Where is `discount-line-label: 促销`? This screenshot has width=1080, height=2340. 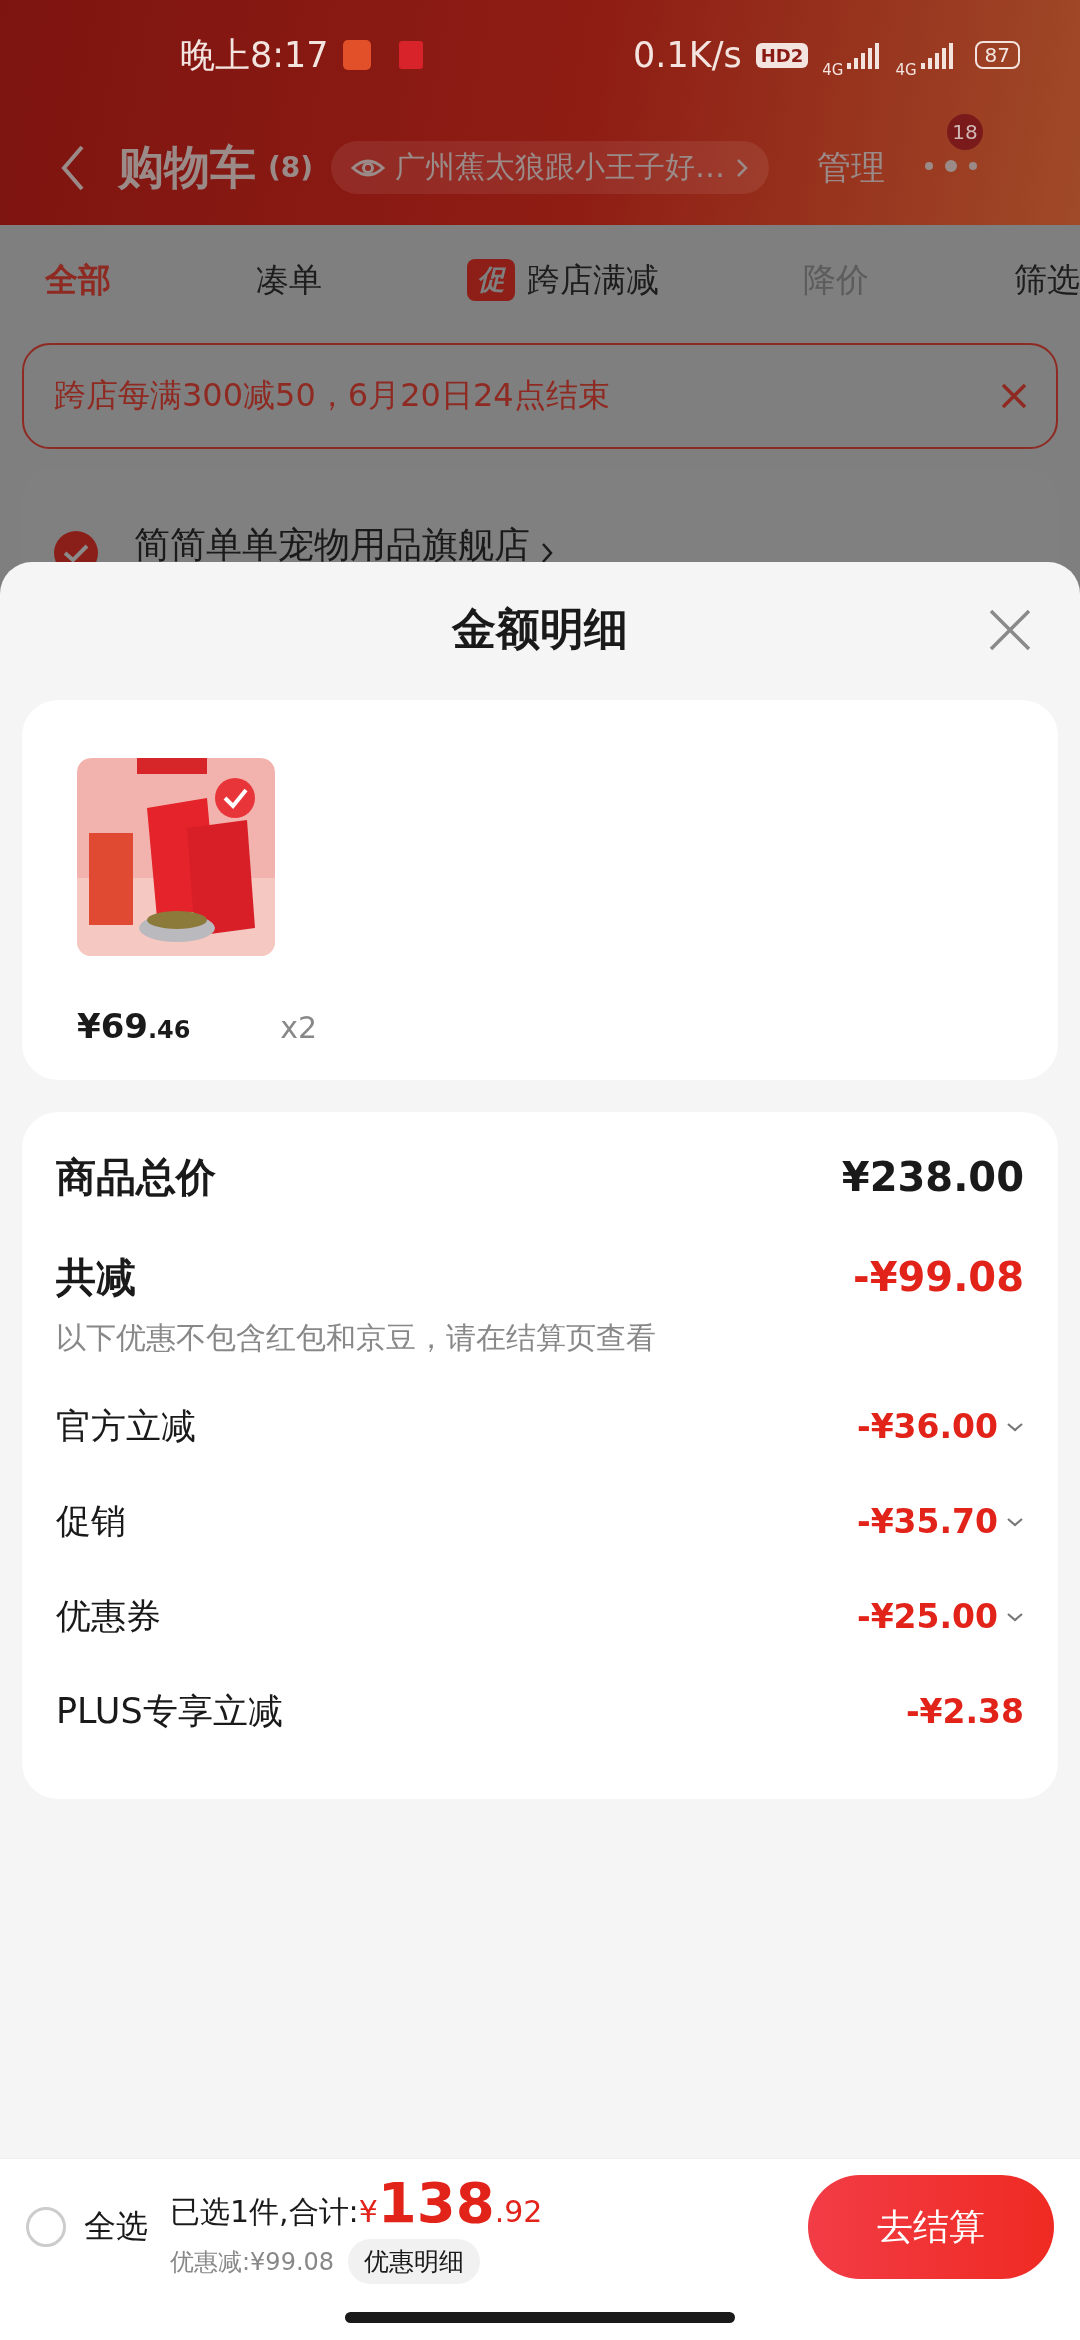 discount-line-label: 促销 is located at coordinates (91, 1521).